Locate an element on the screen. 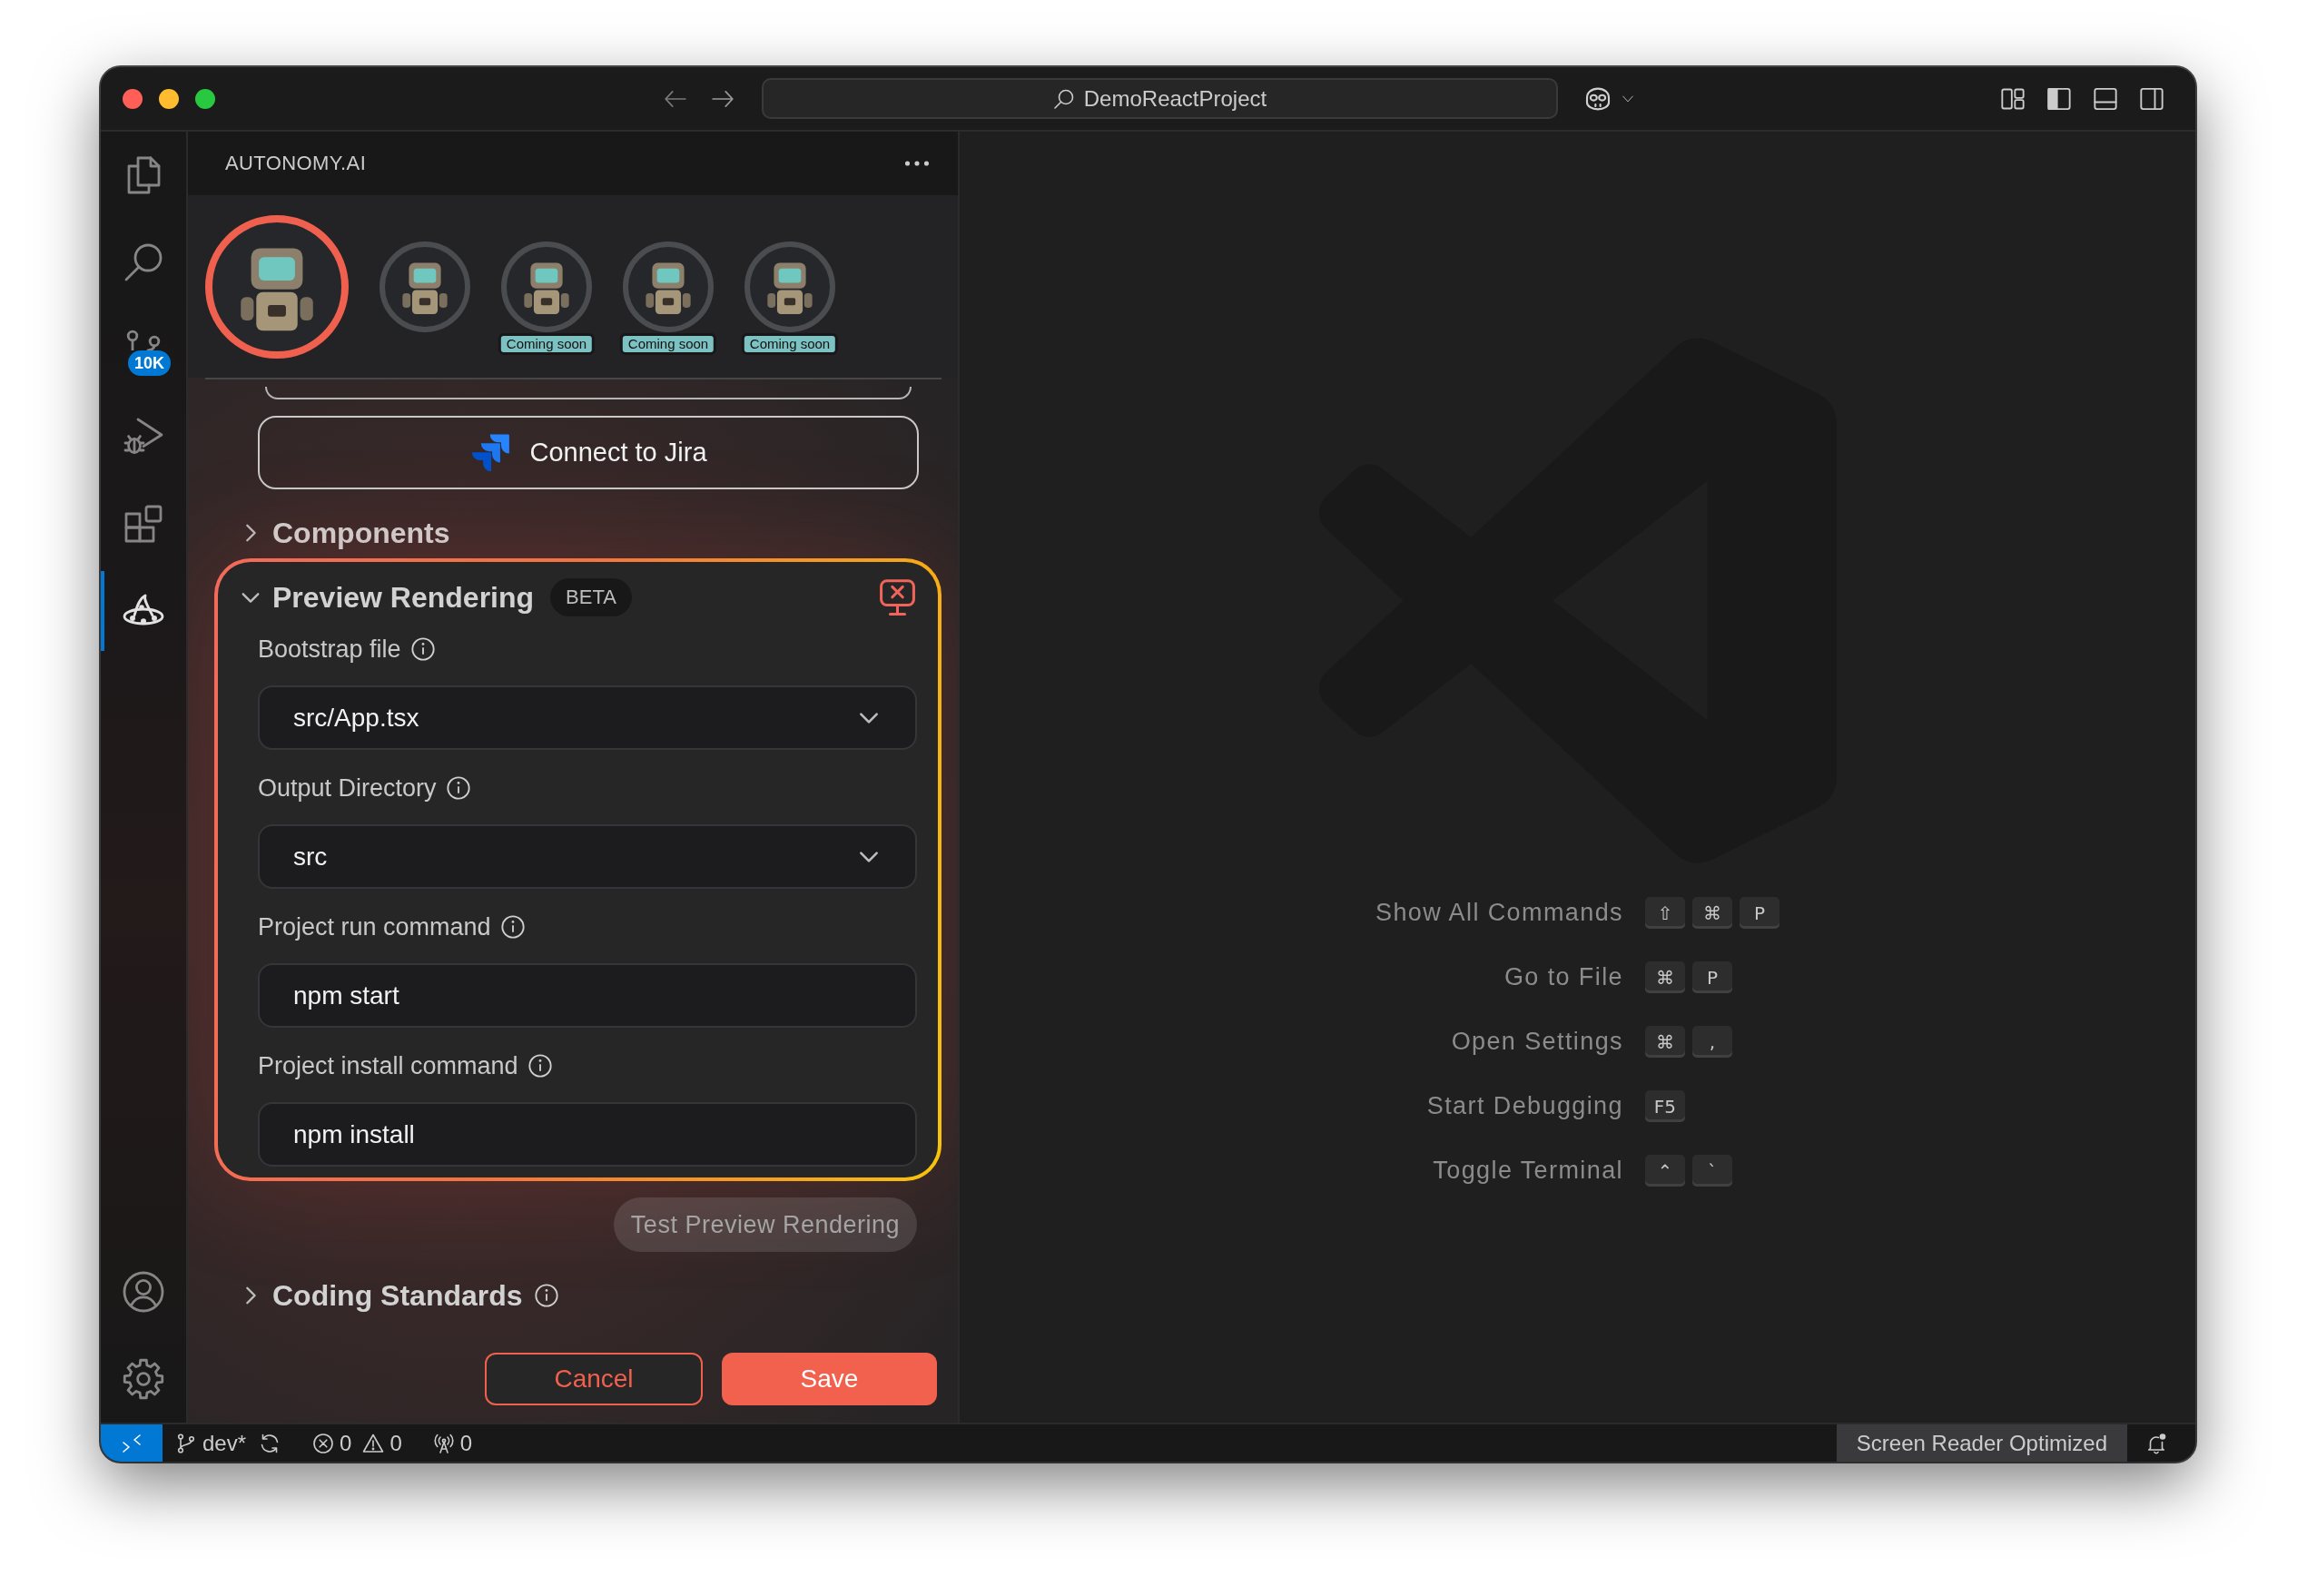  count-badge: 10K is located at coordinates (150, 363).